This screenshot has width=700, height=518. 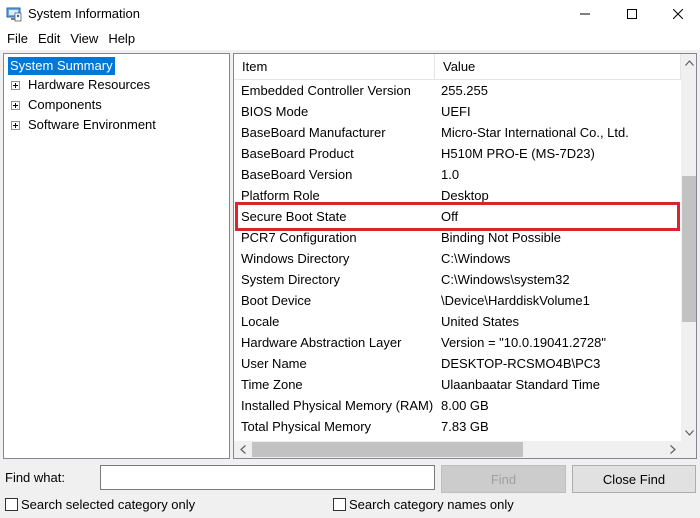 I want to click on row-item: Embedded Controller Version, so click(x=326, y=90).